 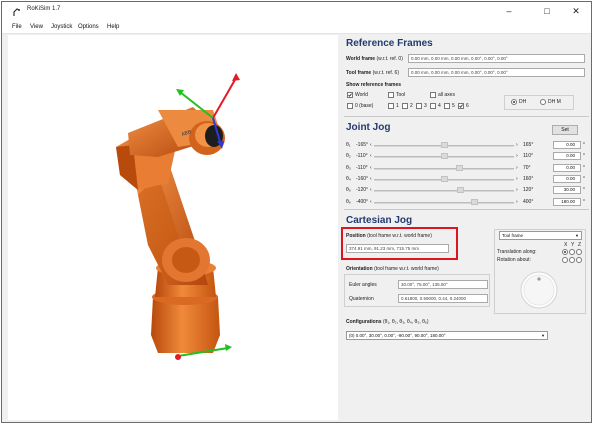 What do you see at coordinates (528, 201) in the screenshot?
I see `joint-max-label: 400°` at bounding box center [528, 201].